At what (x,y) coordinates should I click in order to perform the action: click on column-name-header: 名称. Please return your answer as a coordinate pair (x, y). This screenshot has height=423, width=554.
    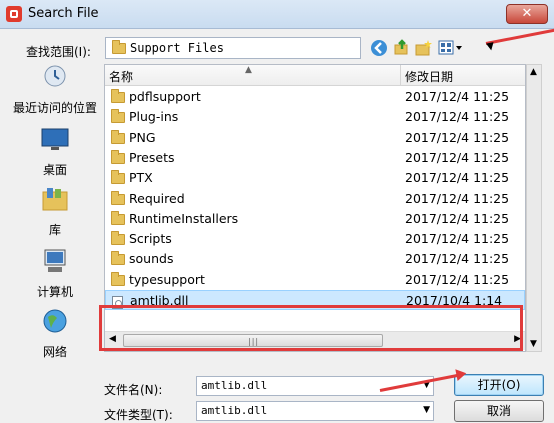
    Looking at the image, I should click on (121, 76).